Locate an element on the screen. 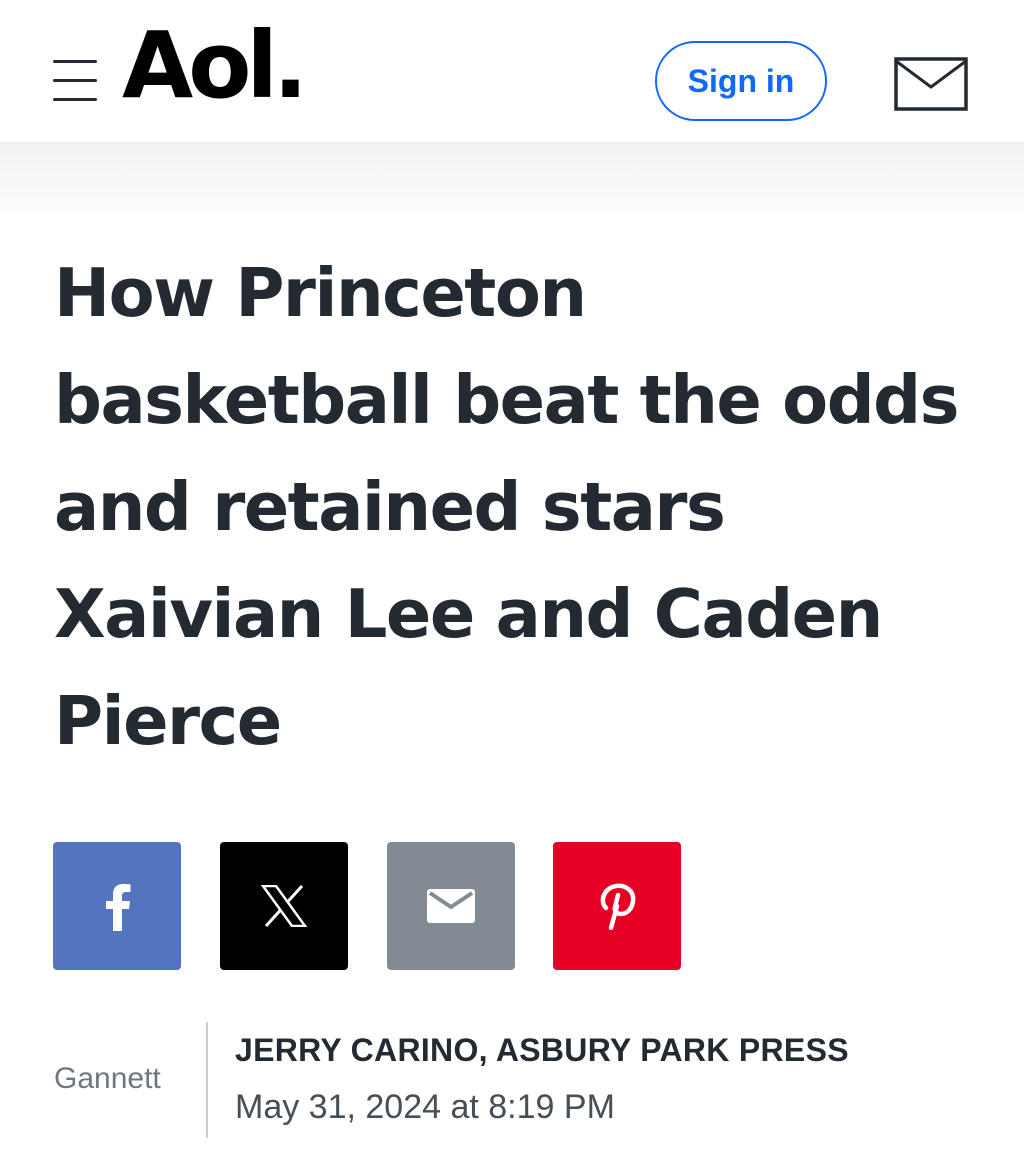 This screenshot has width=1024, height=1156. share-facebook-button is located at coordinates (117, 906).